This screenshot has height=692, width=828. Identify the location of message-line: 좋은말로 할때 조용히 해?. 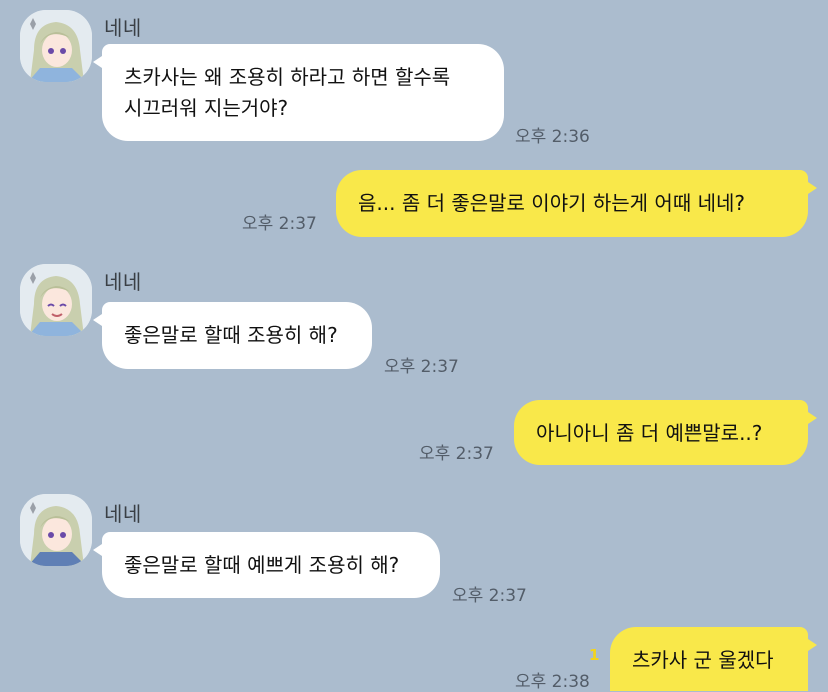
(231, 335).